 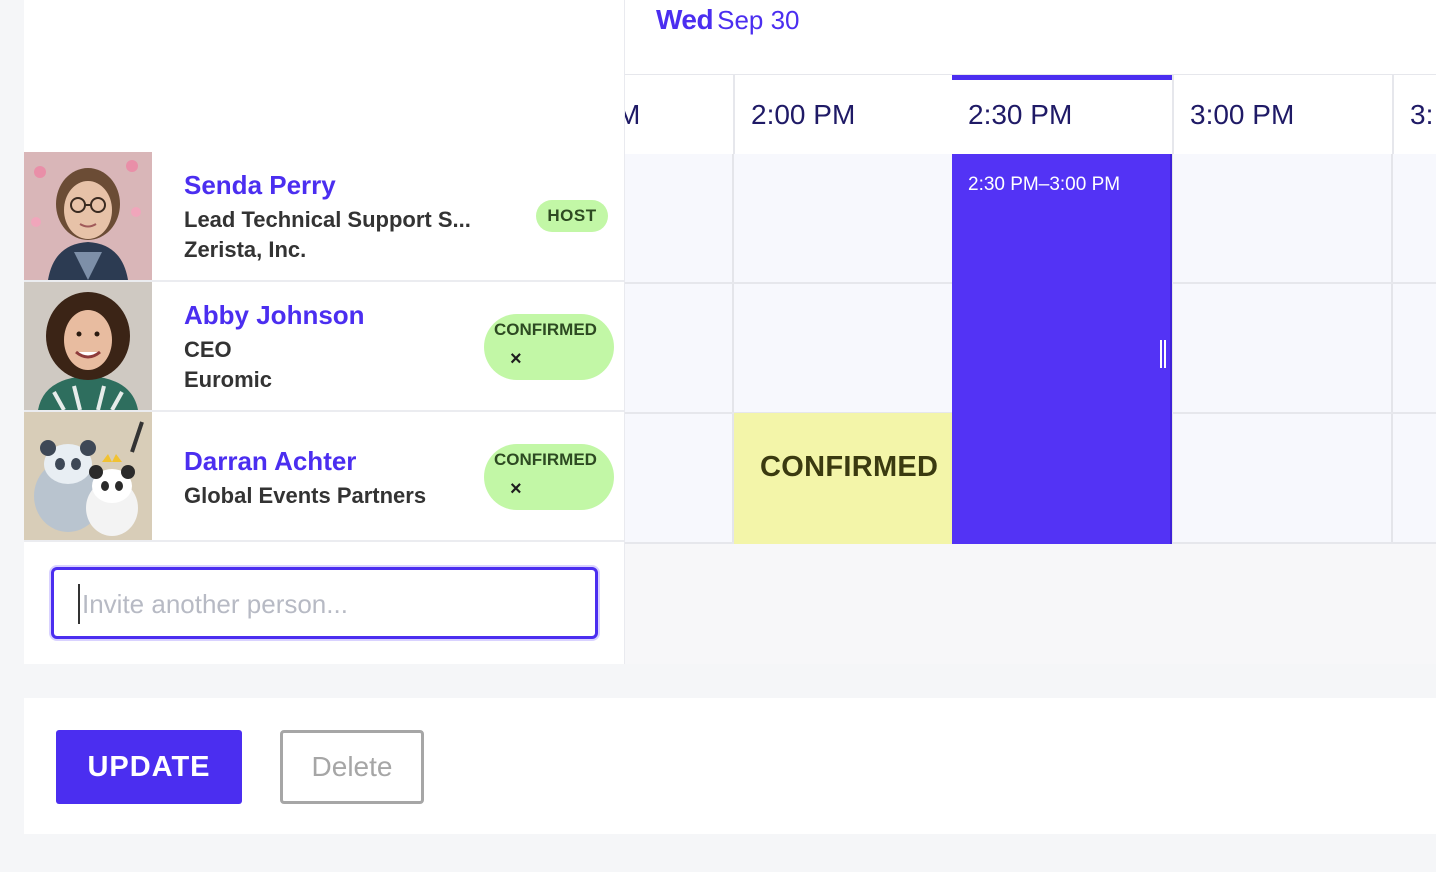 What do you see at coordinates (685, 19) in the screenshot?
I see `day-of-week: Wed` at bounding box center [685, 19].